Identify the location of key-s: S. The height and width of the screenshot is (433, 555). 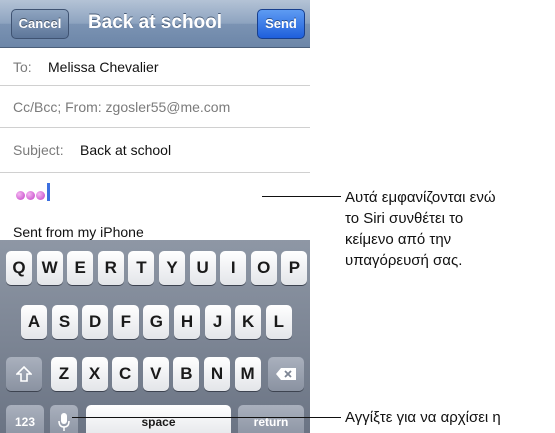
(64, 322).